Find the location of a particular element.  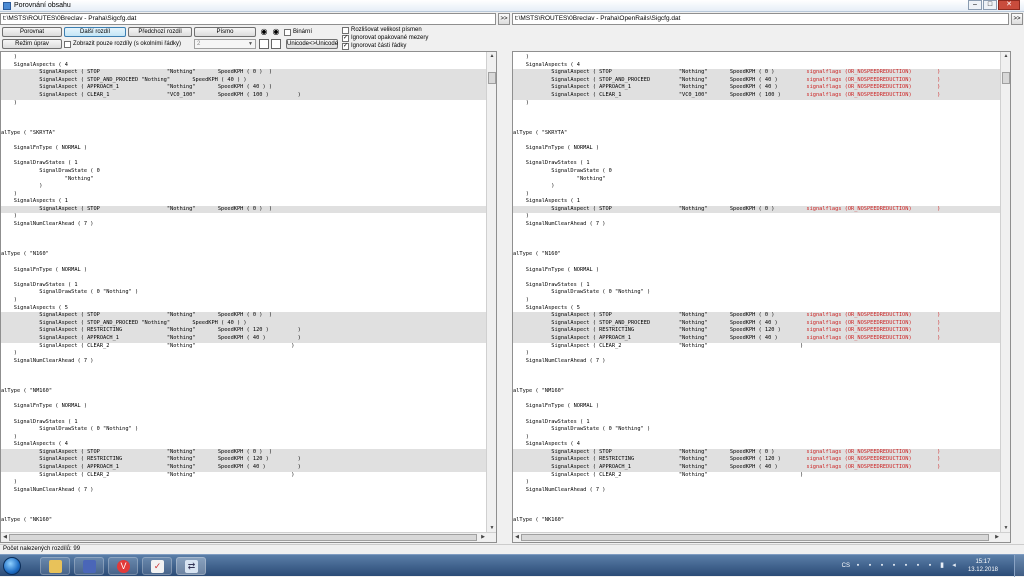

left-code-line: SignalDrawStates ( 1 is located at coordinates (247, 286).